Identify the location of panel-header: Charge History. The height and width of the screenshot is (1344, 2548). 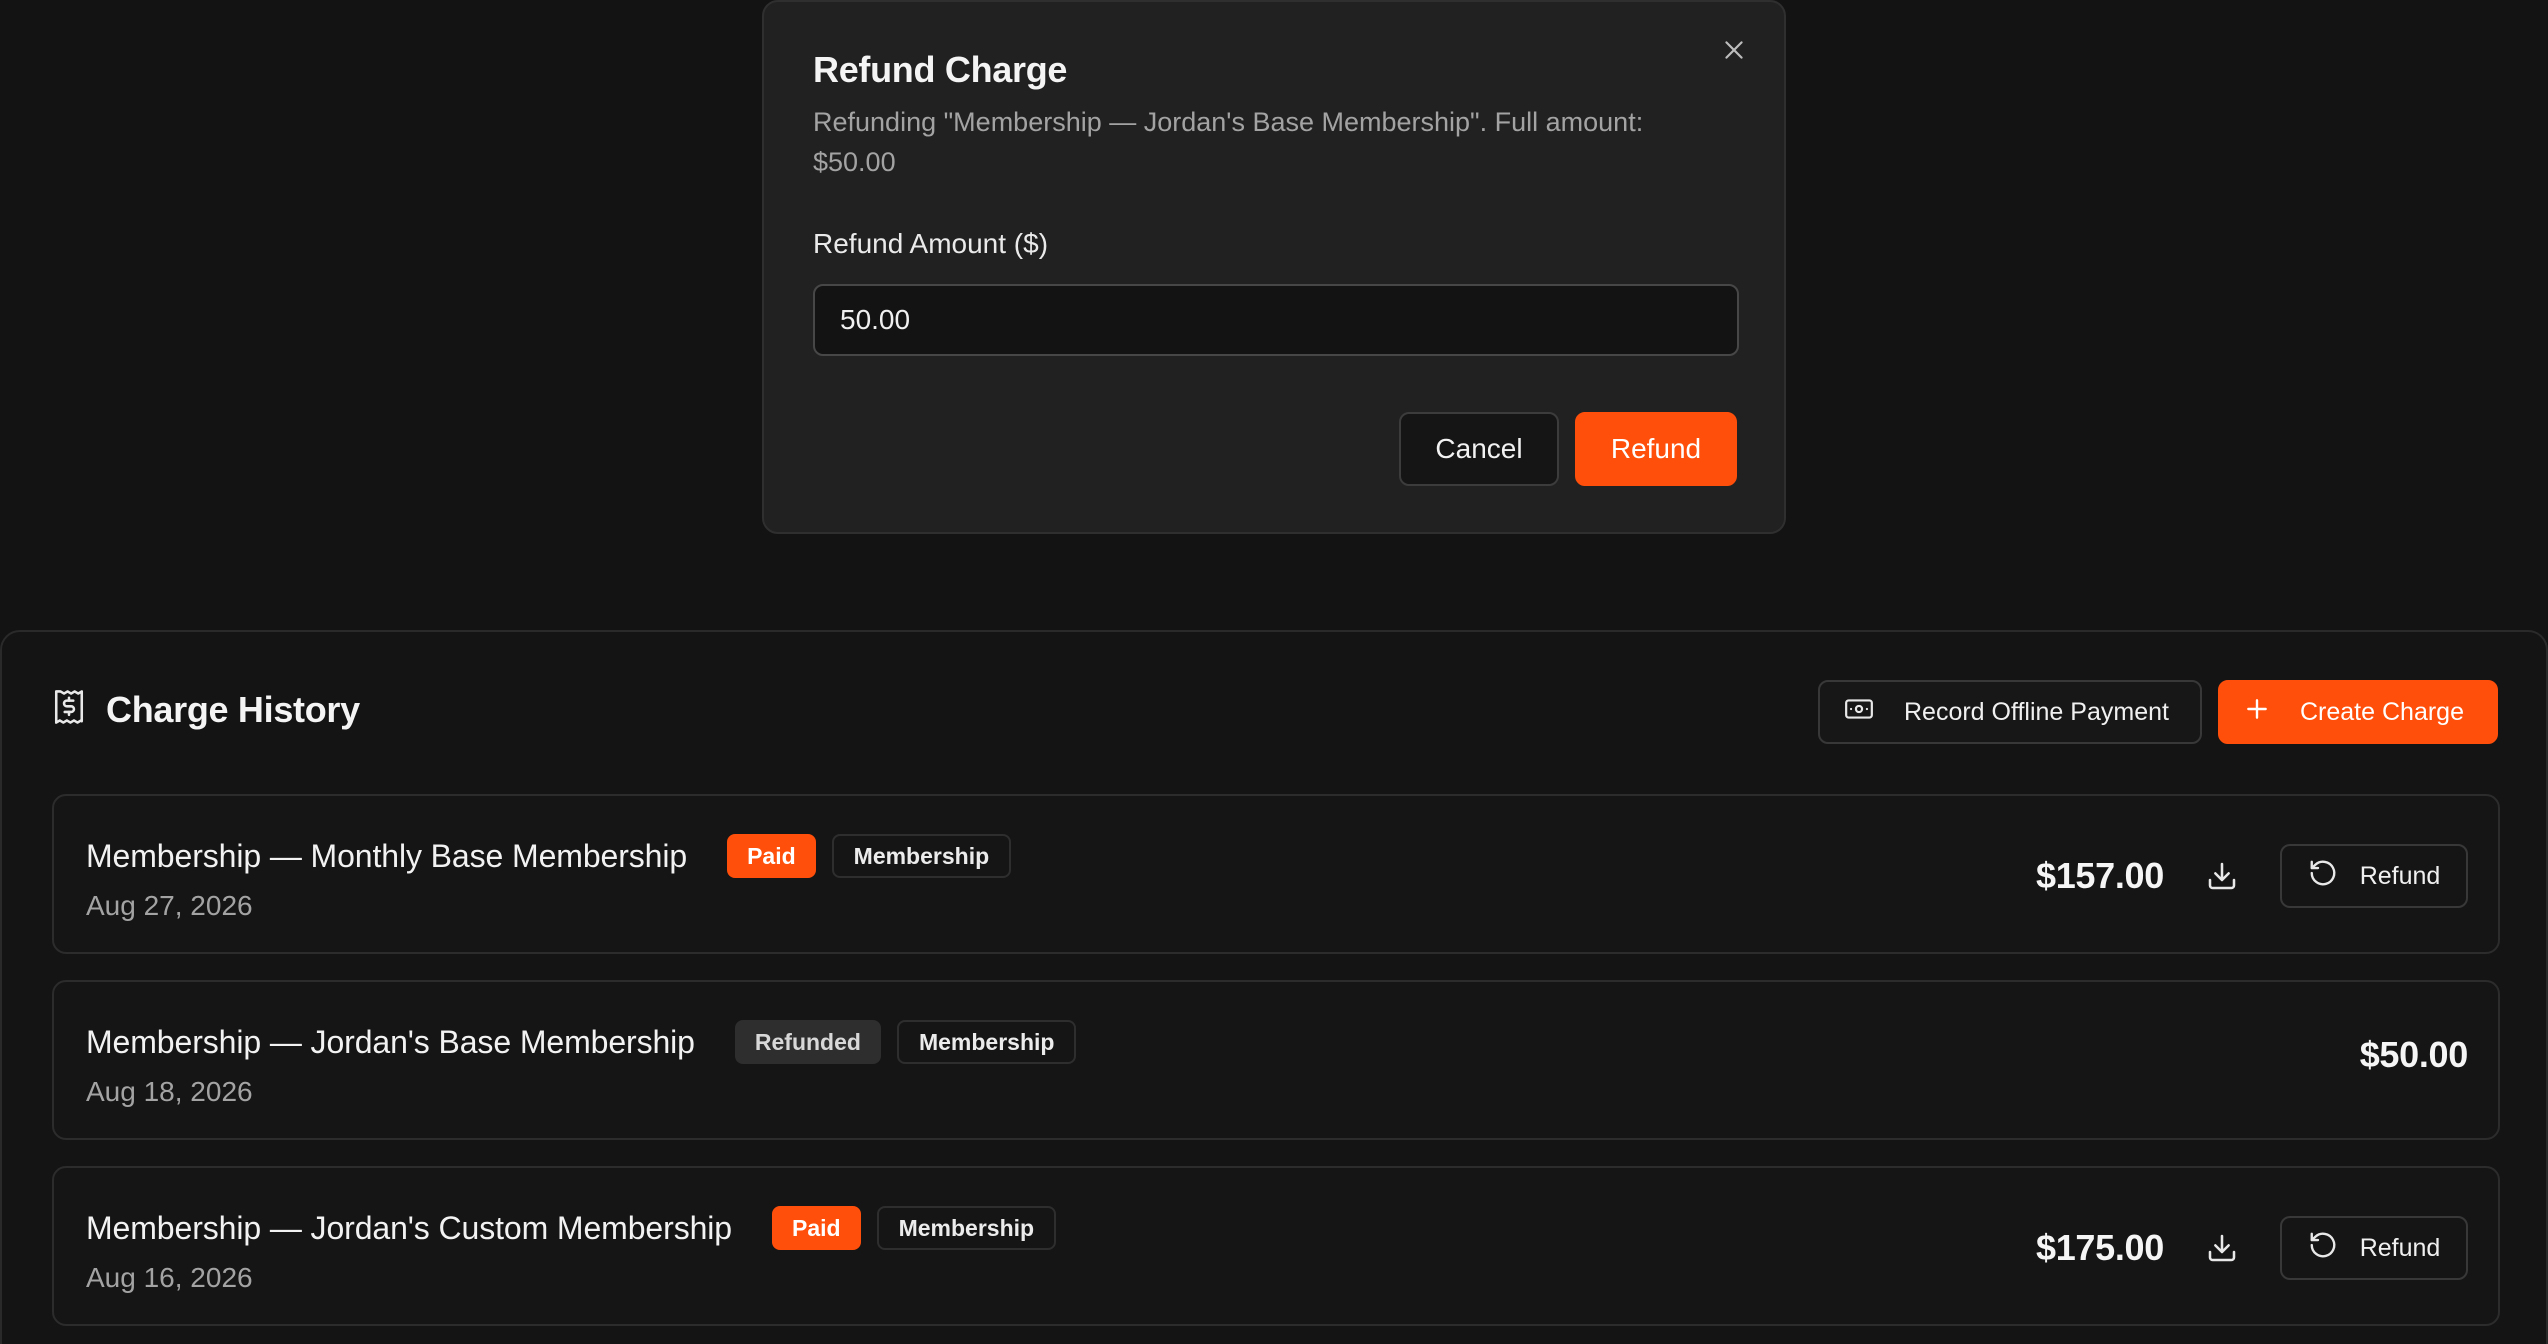
(206, 709).